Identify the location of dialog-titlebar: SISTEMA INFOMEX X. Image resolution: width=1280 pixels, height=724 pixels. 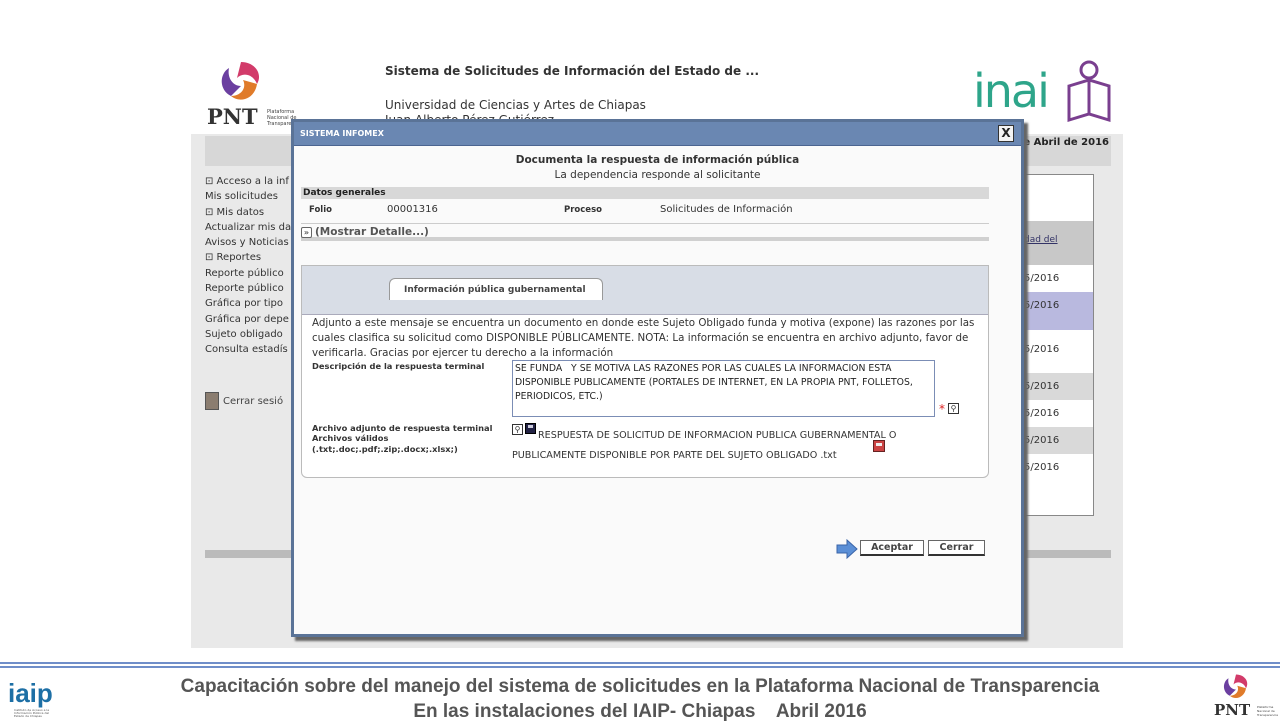
(657, 134).